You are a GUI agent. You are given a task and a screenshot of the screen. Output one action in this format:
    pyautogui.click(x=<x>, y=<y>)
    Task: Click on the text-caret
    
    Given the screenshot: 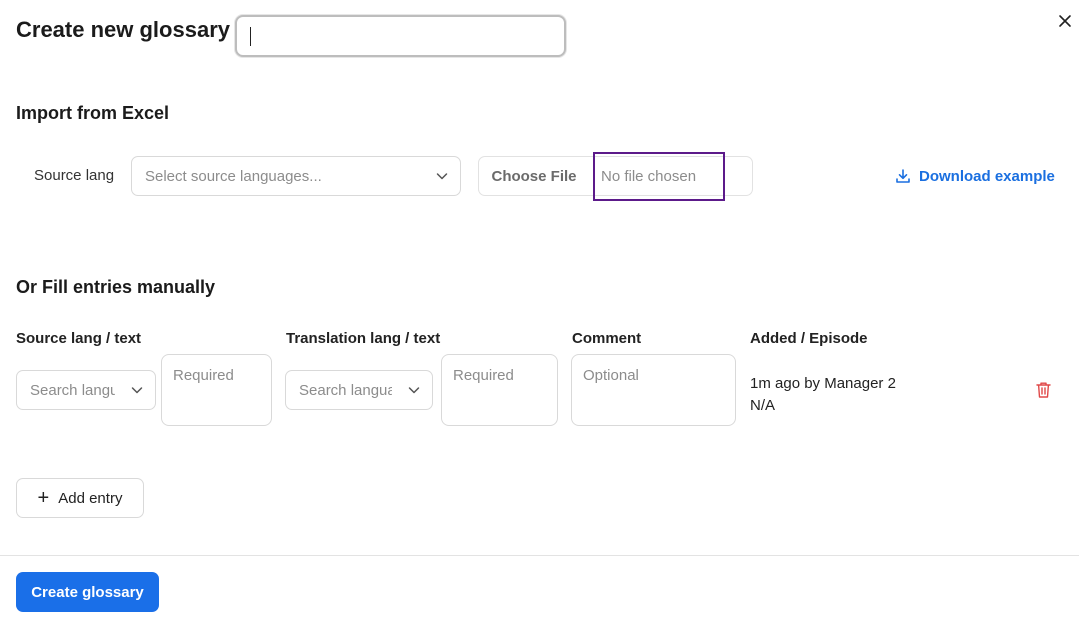 What is the action you would take?
    pyautogui.click(x=250, y=36)
    